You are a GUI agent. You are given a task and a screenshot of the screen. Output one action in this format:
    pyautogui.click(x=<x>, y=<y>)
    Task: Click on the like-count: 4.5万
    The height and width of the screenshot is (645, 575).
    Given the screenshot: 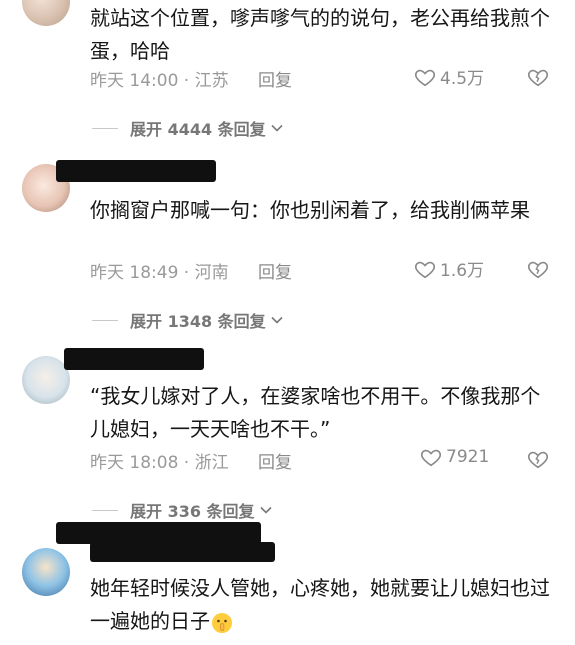 What is the action you would take?
    pyautogui.click(x=462, y=79)
    